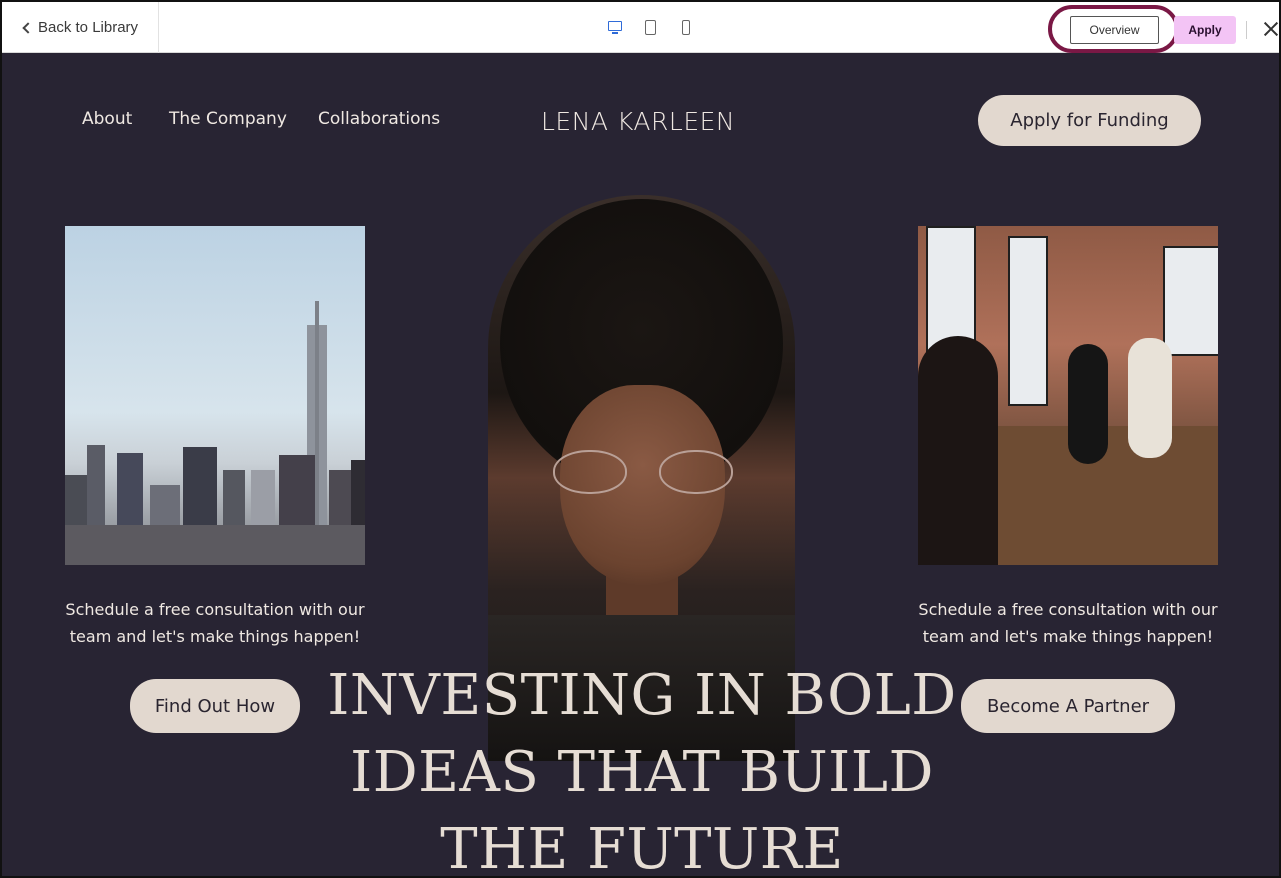 This screenshot has height=878, width=1281. What do you see at coordinates (1114, 30) in the screenshot?
I see `overview-button: Overview` at bounding box center [1114, 30].